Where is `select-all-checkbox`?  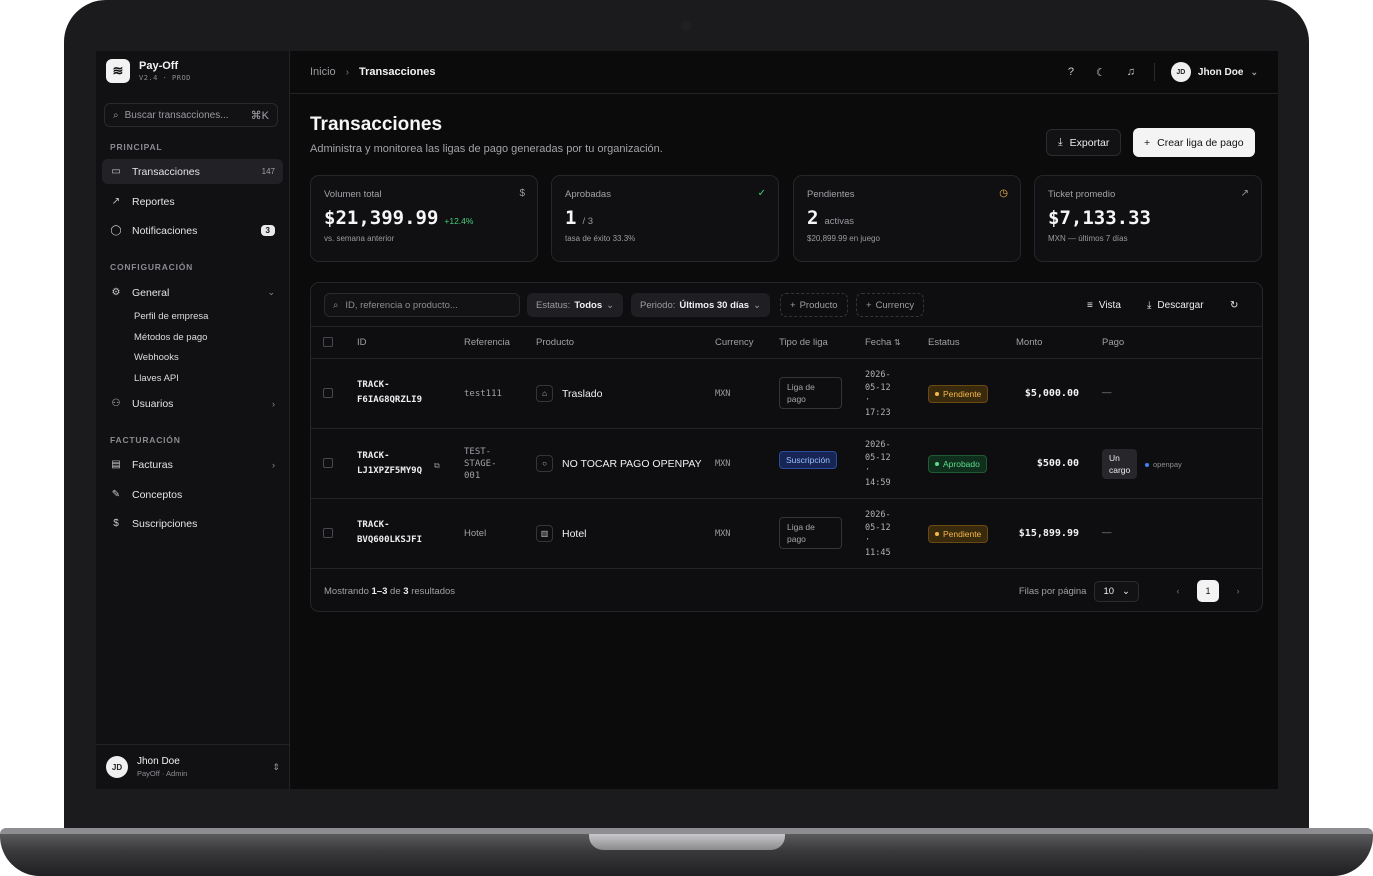
select-all-checkbox is located at coordinates (328, 342).